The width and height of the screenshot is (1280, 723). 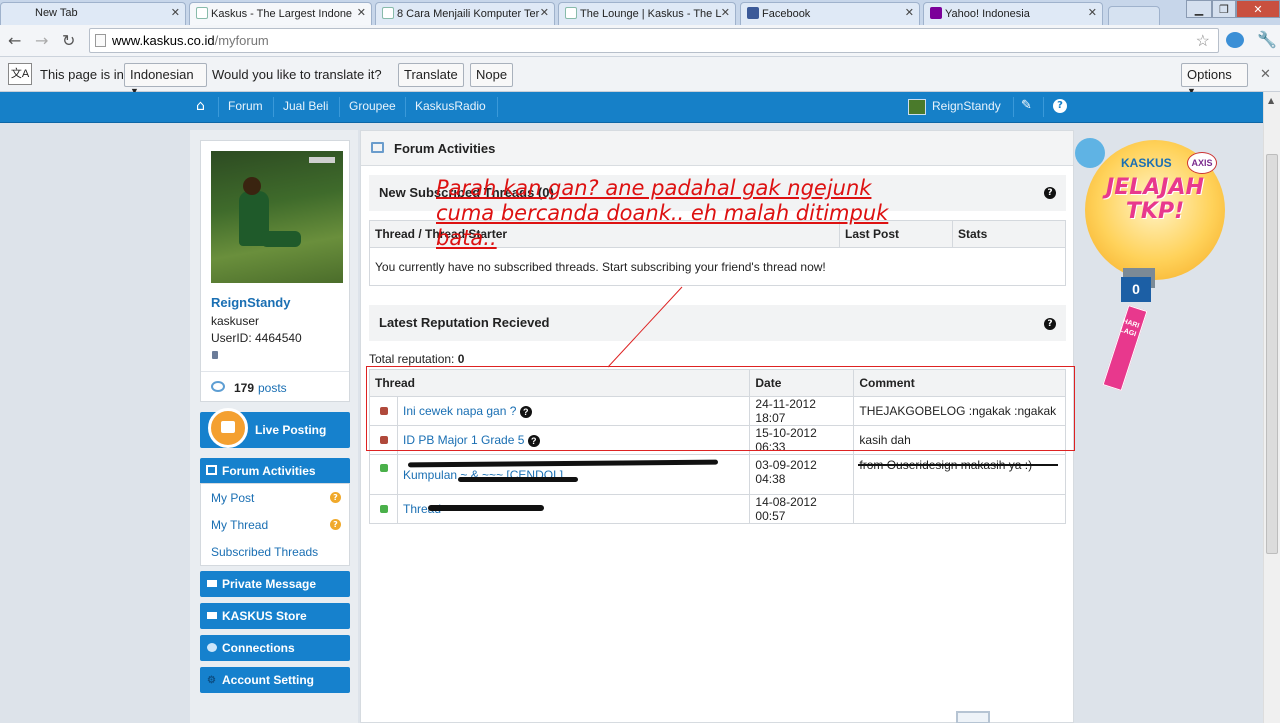 I want to click on reload-icon: ↻, so click(x=68, y=40).